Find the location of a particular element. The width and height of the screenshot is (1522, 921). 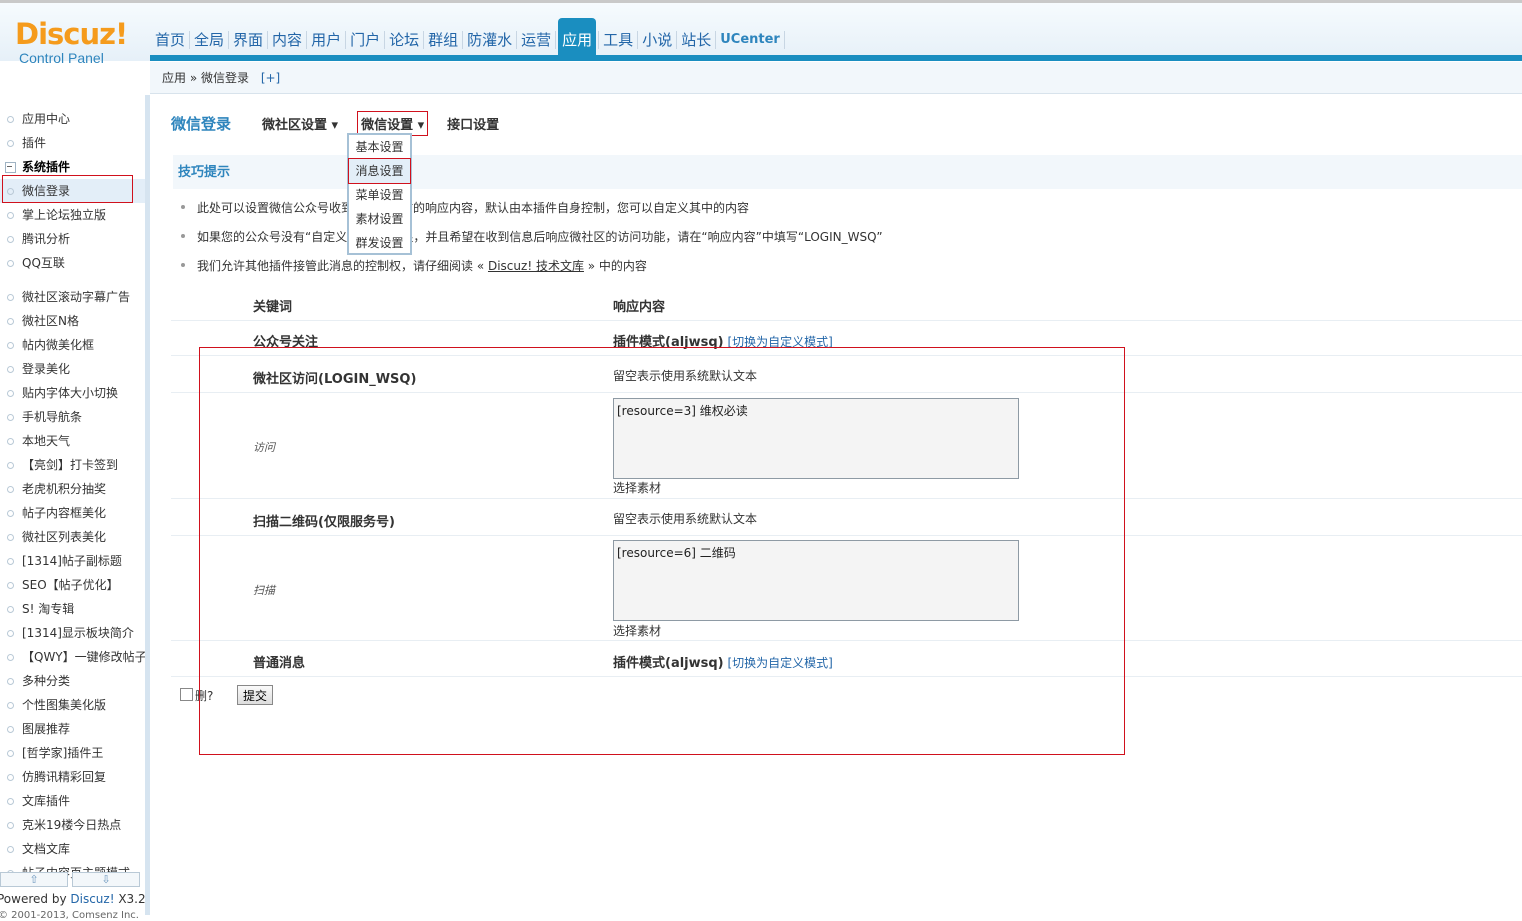

nav-item-apps: 应用 is located at coordinates (577, 36).